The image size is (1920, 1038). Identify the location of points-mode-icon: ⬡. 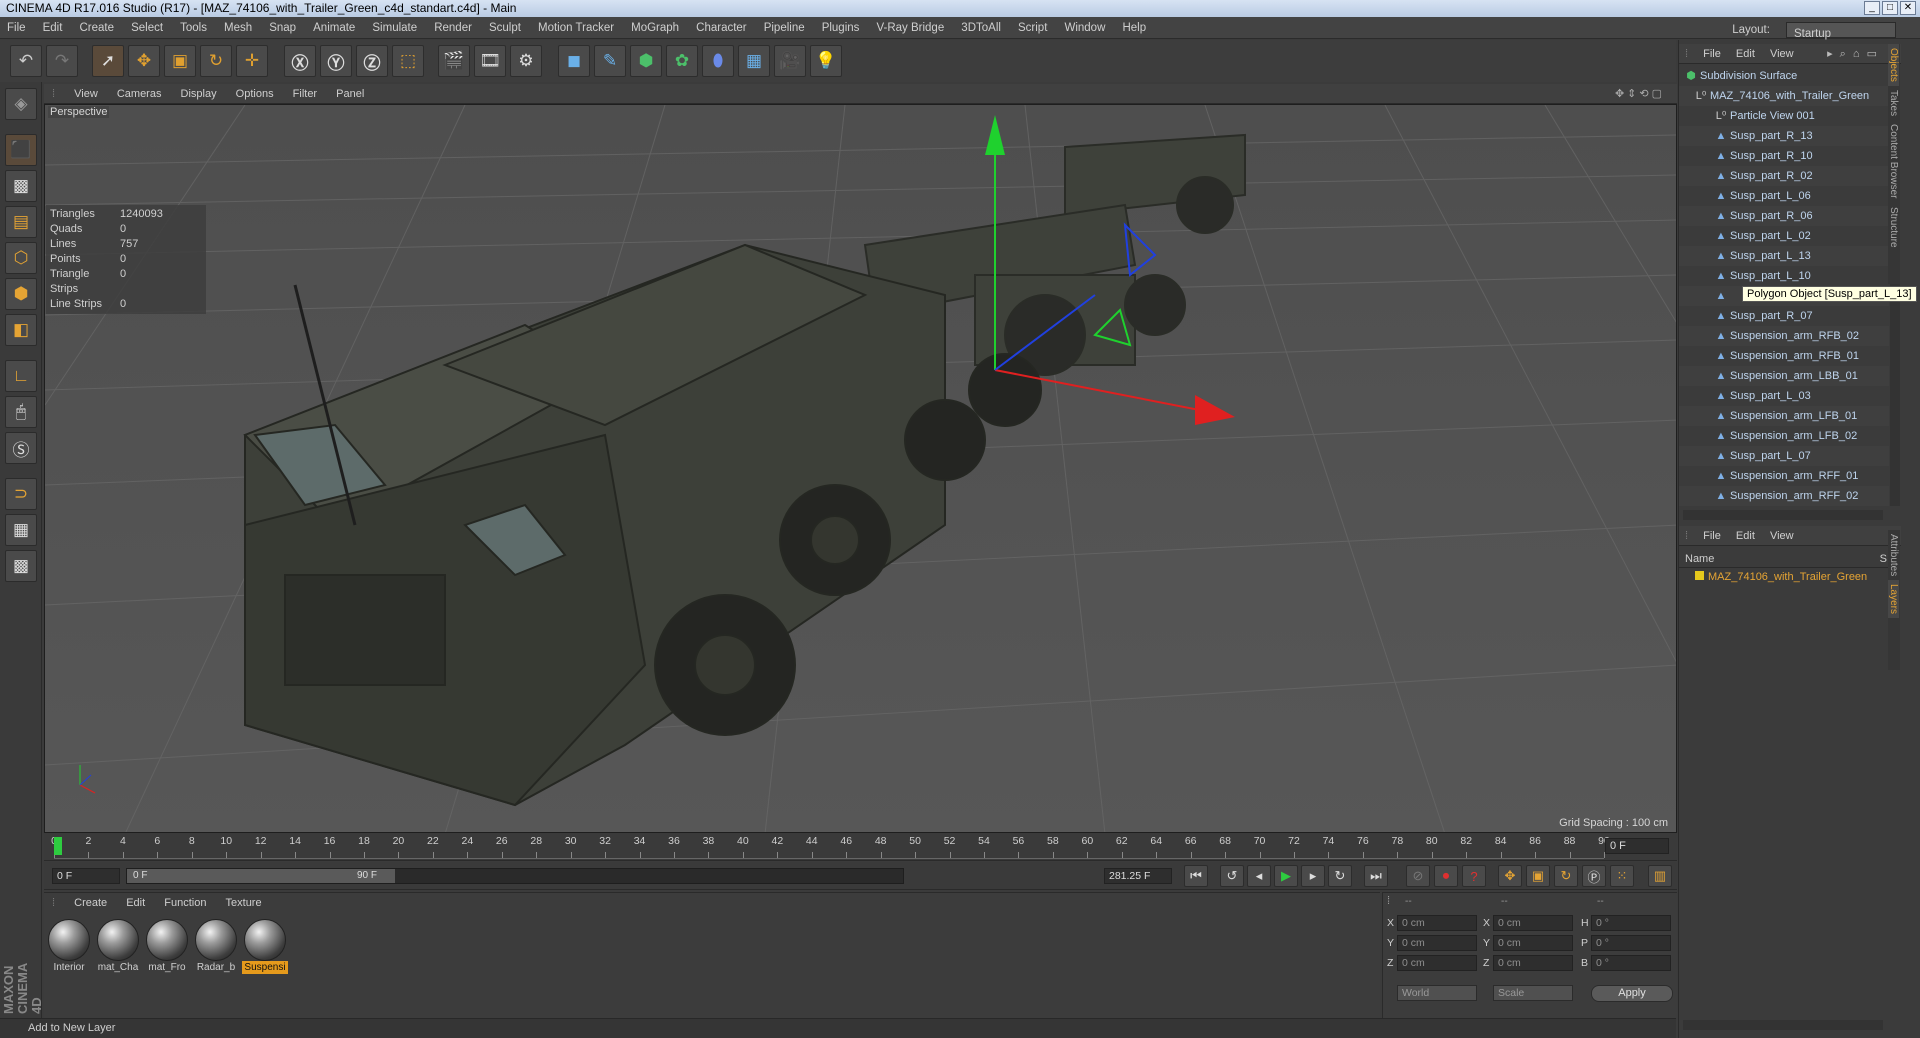
(21, 258).